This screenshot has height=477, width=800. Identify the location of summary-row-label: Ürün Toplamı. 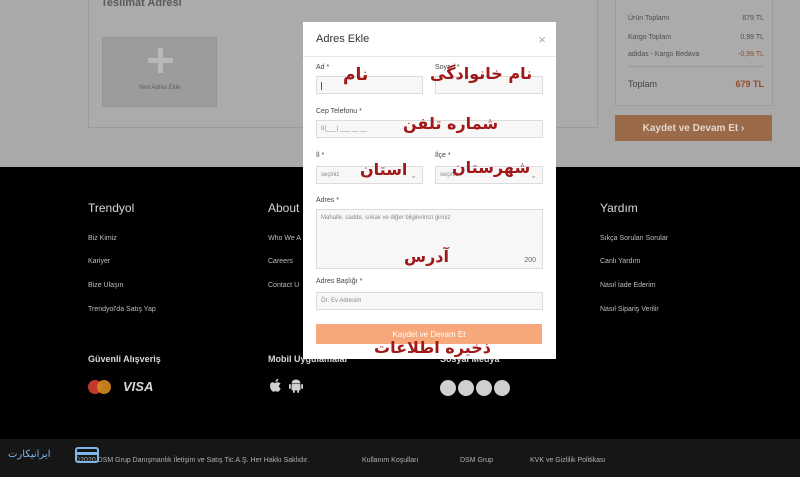
(649, 18).